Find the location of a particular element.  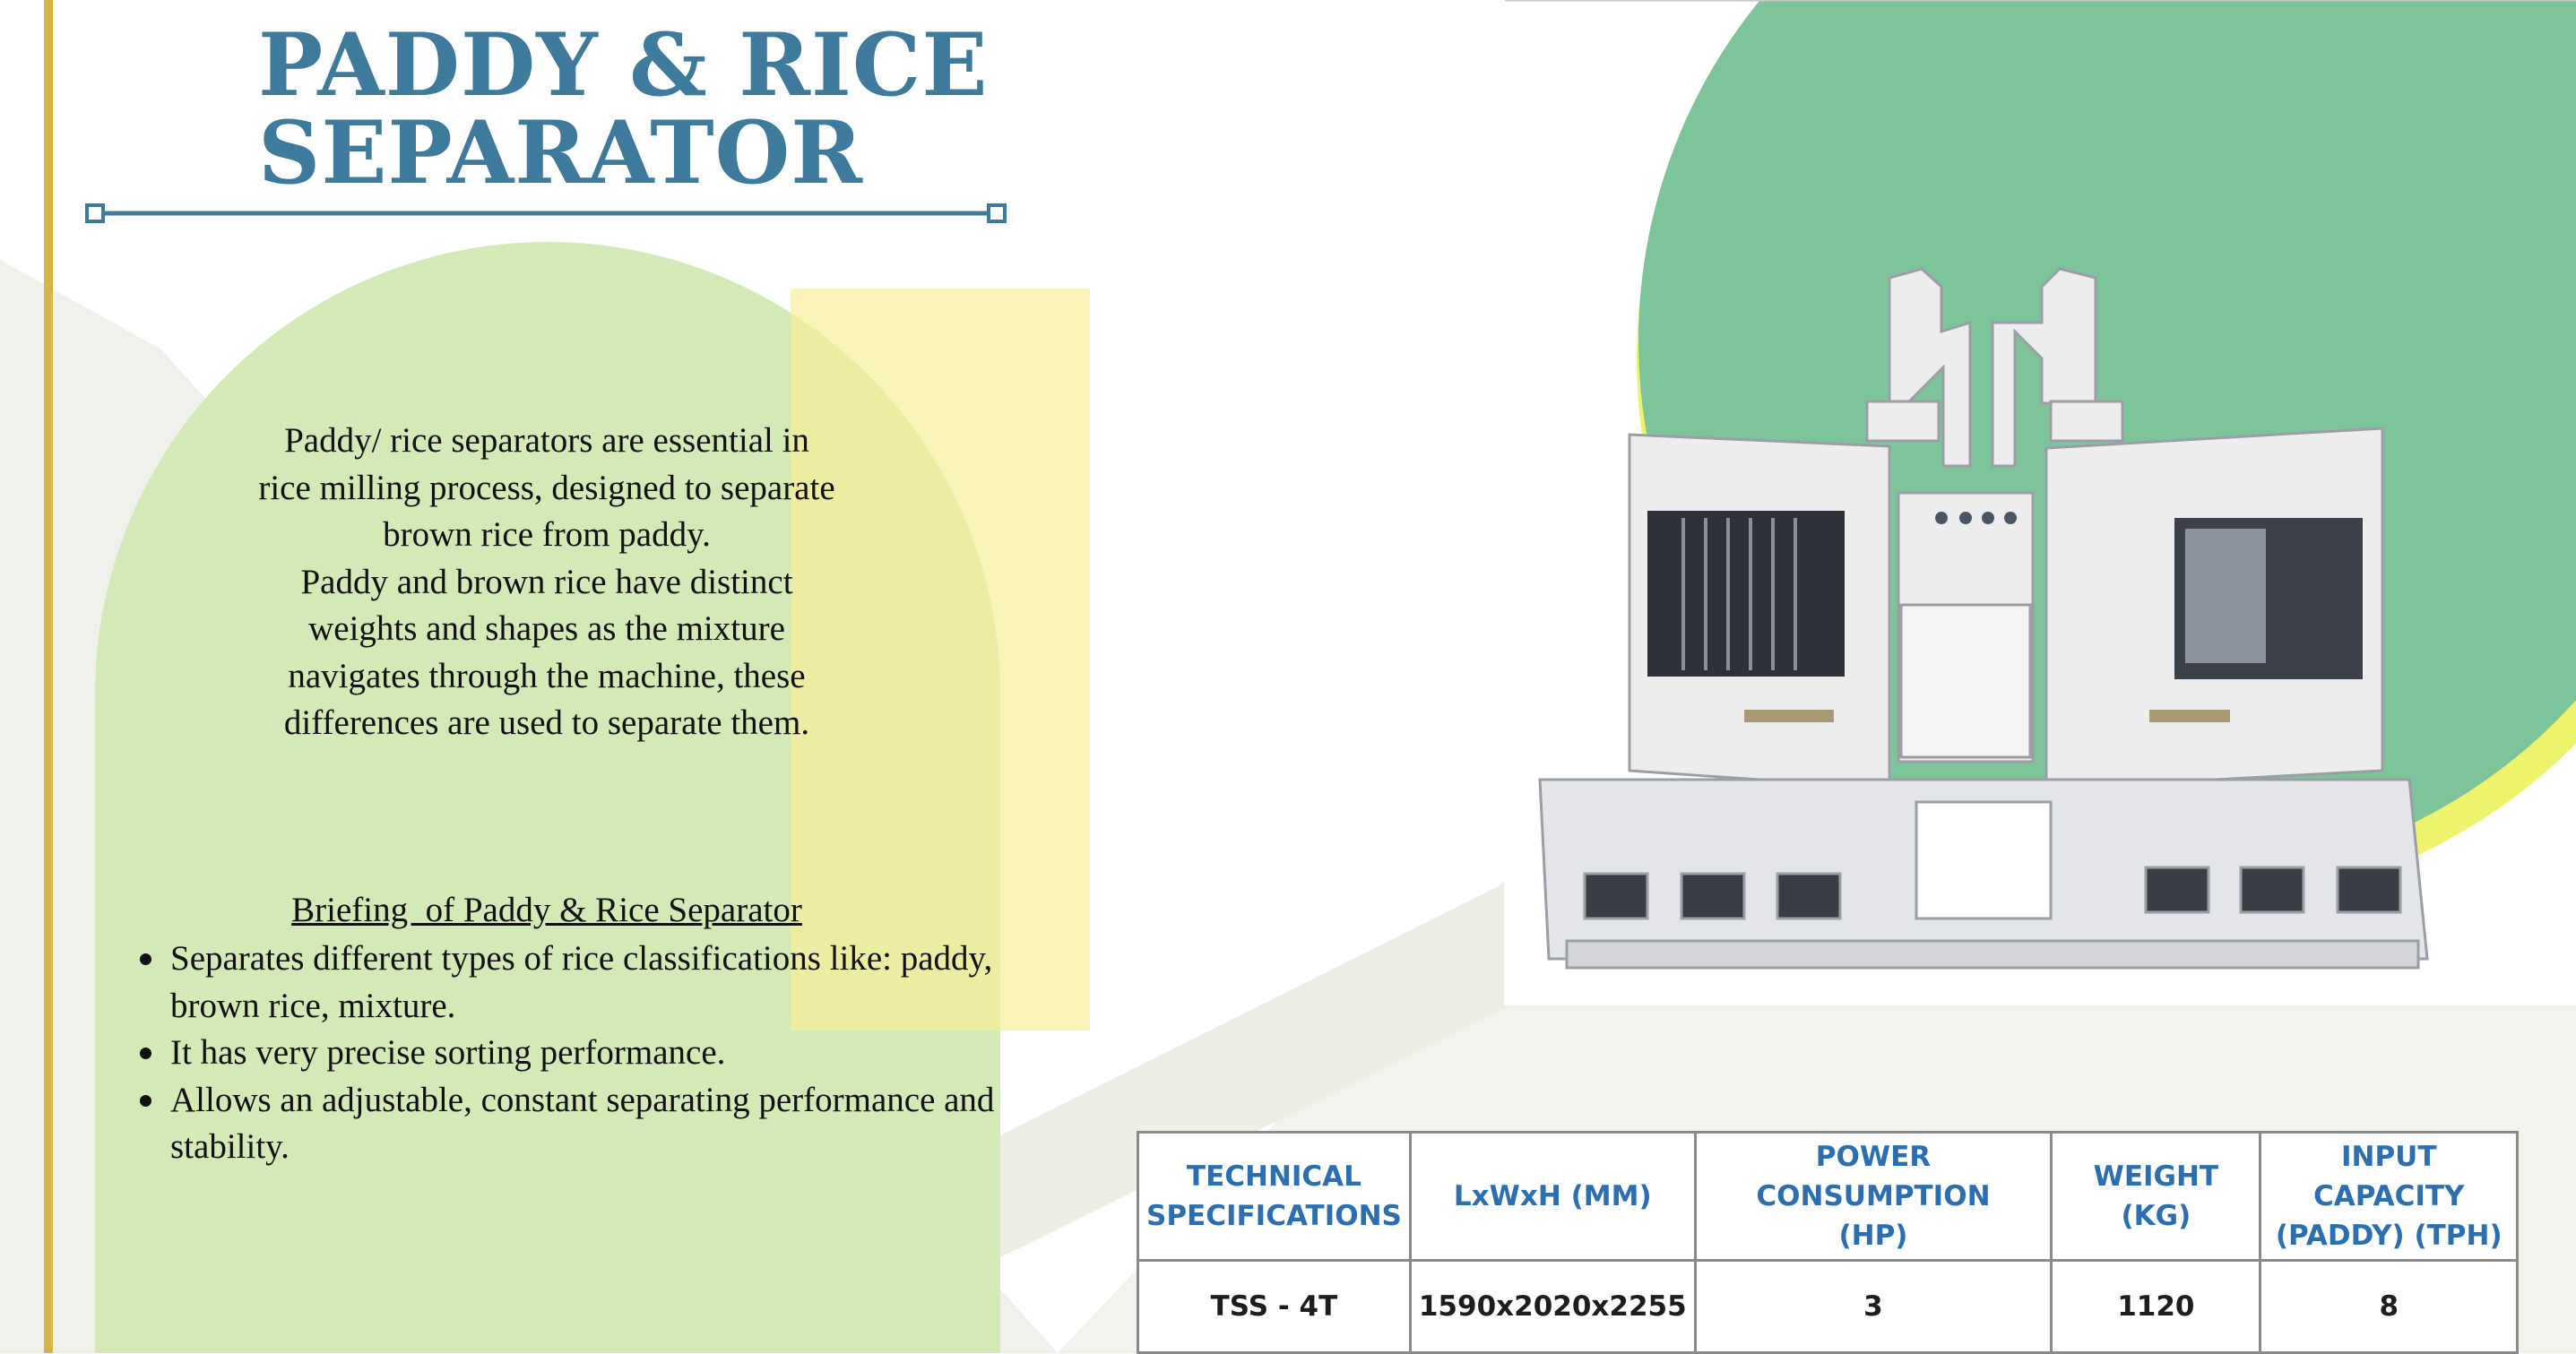

intro-line: Paddy/ rice separators are essential in is located at coordinates (546, 440).